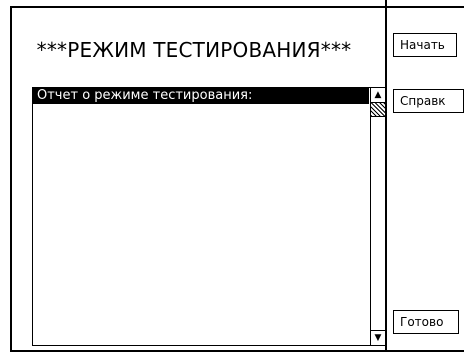 The image size is (464, 356). Describe the element at coordinates (378, 110) in the screenshot. I see `scrollbar-thumb` at that location.